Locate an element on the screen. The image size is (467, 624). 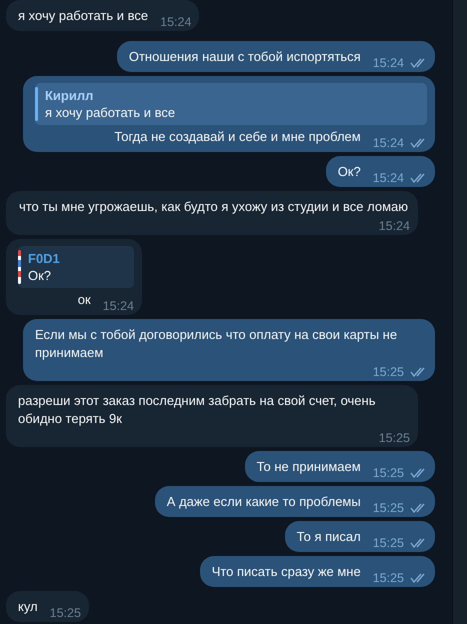
message-text: разреши этот заказ последним забрать на свой счет, очень обидно терять 9к is located at coordinates (197, 410).